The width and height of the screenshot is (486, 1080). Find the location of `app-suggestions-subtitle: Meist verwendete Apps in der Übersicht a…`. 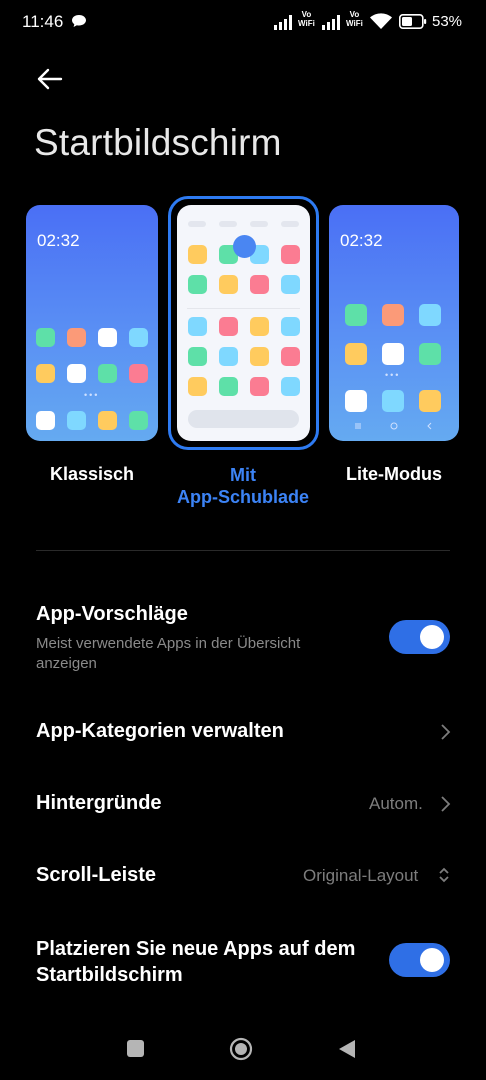

app-suggestions-subtitle: Meist verwendete Apps in der Übersicht a… is located at coordinates (168, 653).